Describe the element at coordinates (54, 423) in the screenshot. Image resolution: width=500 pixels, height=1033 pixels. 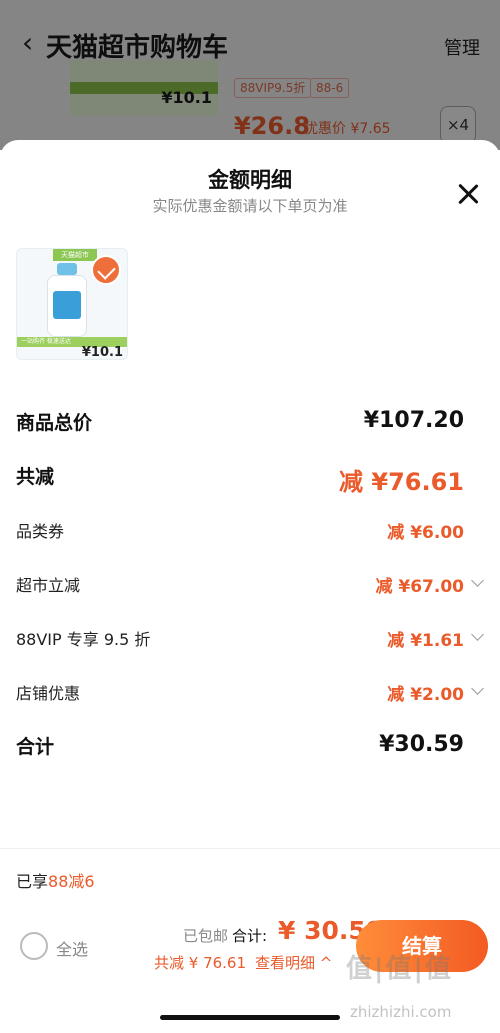
I see `subtotal-label: 商品总价` at that location.